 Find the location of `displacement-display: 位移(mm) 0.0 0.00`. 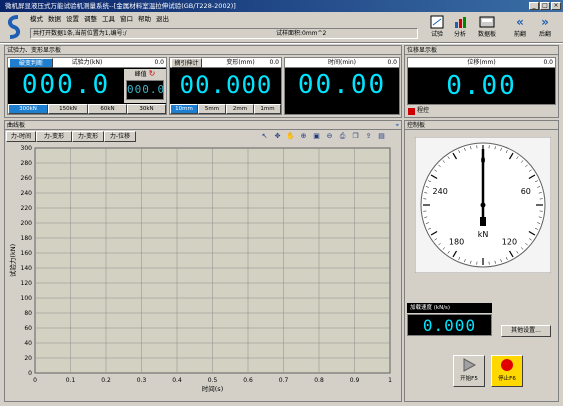

displacement-display: 位移(mm) 0.0 0.00 is located at coordinates (481, 81).